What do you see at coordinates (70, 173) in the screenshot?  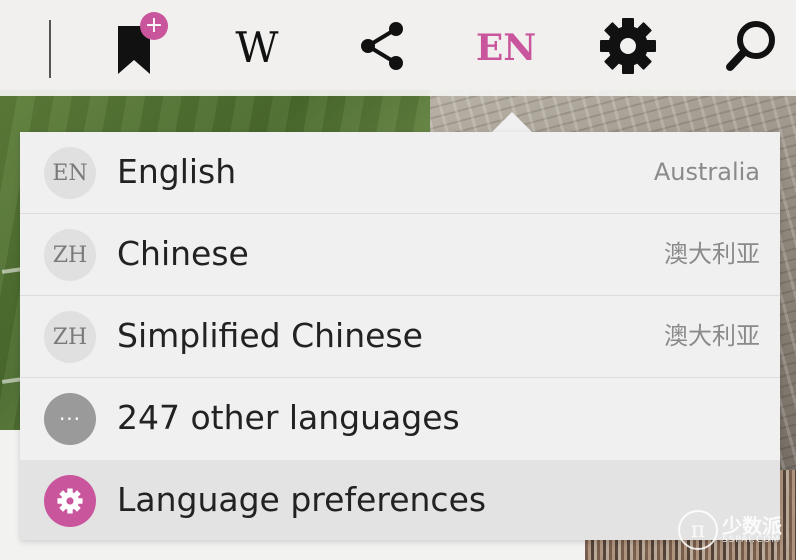 I see `language-code-badge: EN` at bounding box center [70, 173].